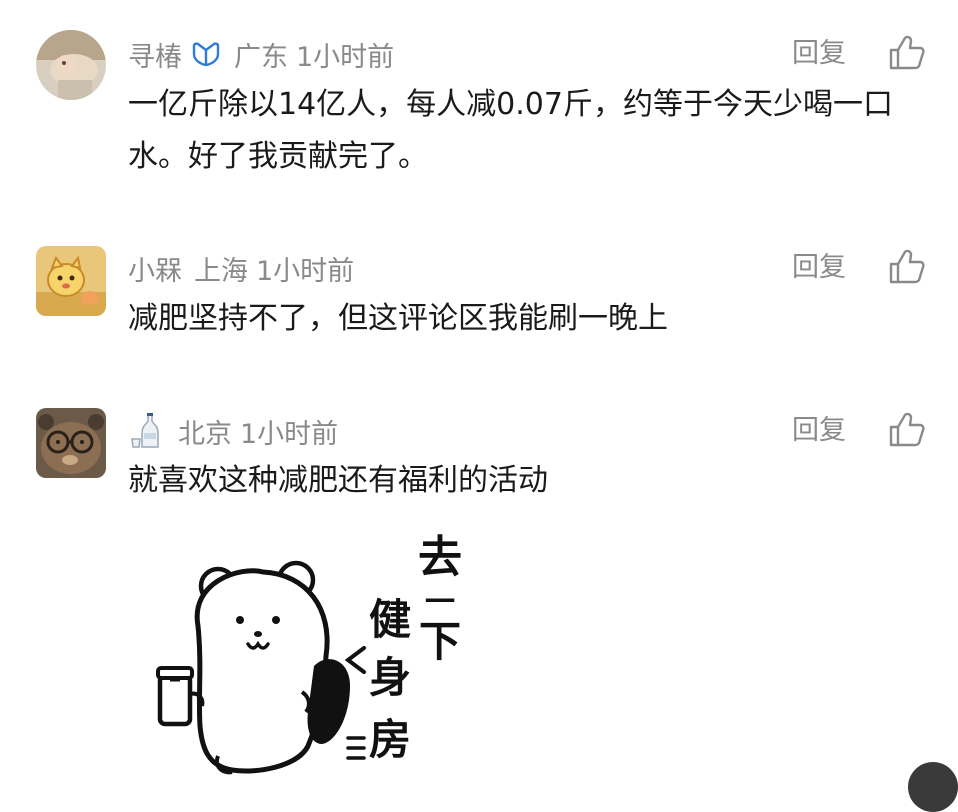  I want to click on sticker-char: 健, so click(390, 619).